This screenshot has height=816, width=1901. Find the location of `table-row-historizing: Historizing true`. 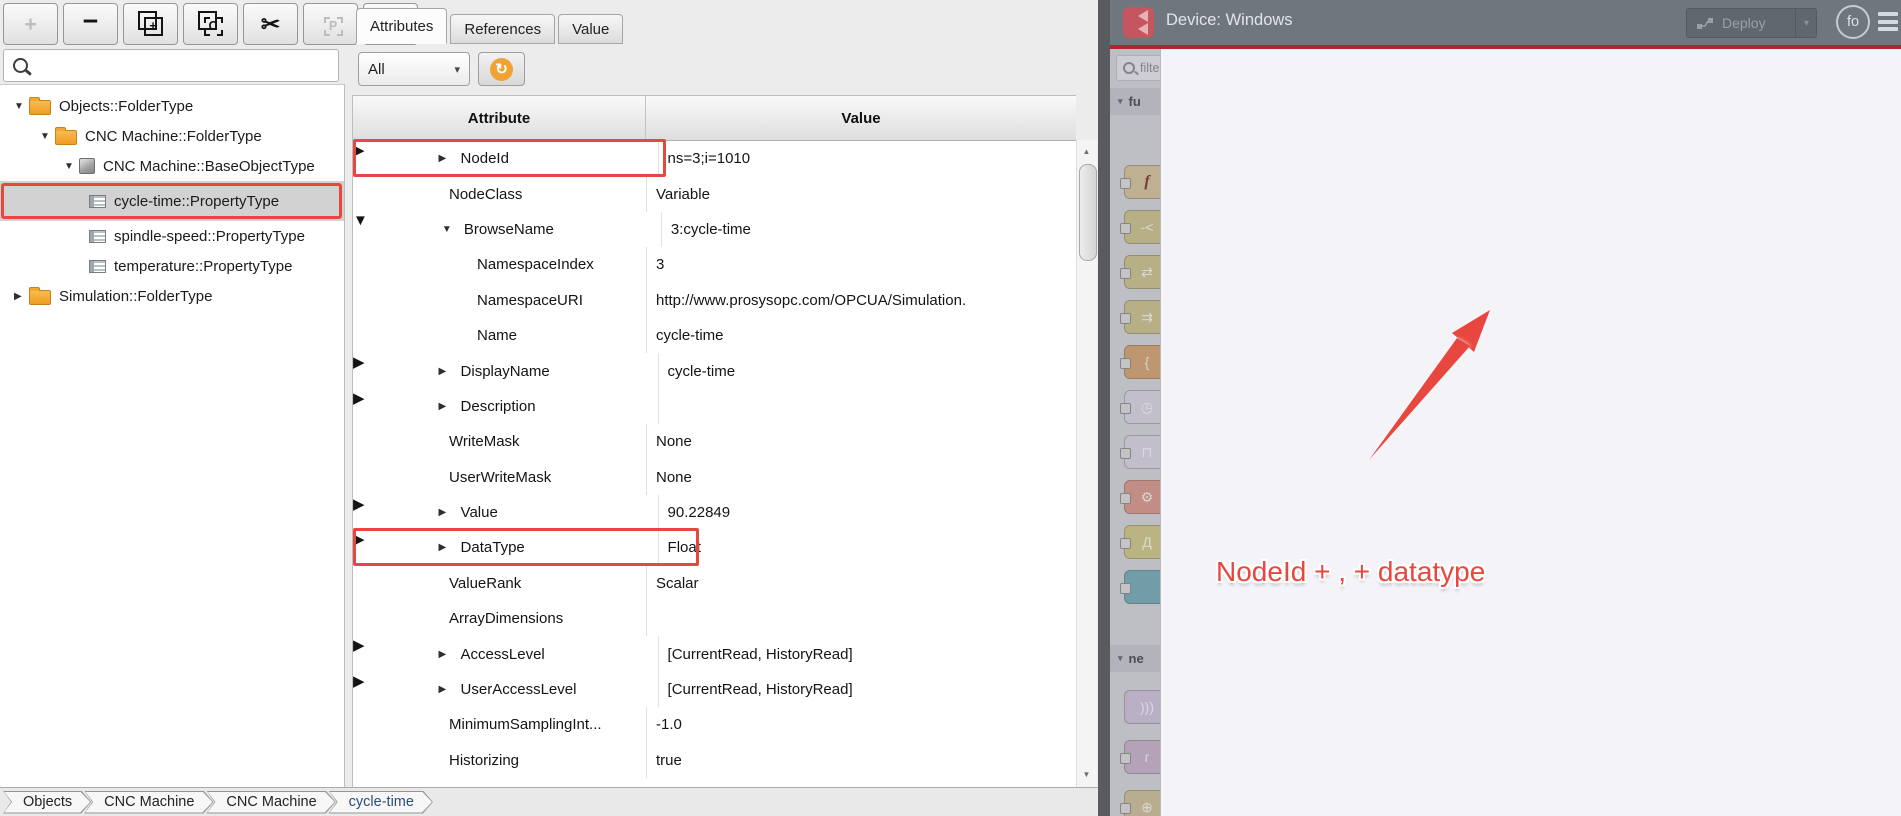

table-row-historizing: Historizing true is located at coordinates (714, 760).